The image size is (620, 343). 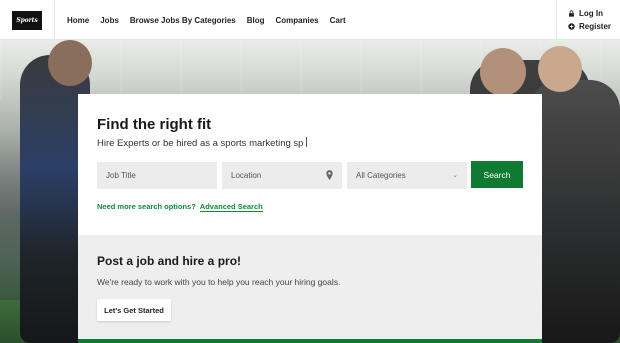 I want to click on advanced-search-row: Need more search options? Advanced Search, so click(x=180, y=207).